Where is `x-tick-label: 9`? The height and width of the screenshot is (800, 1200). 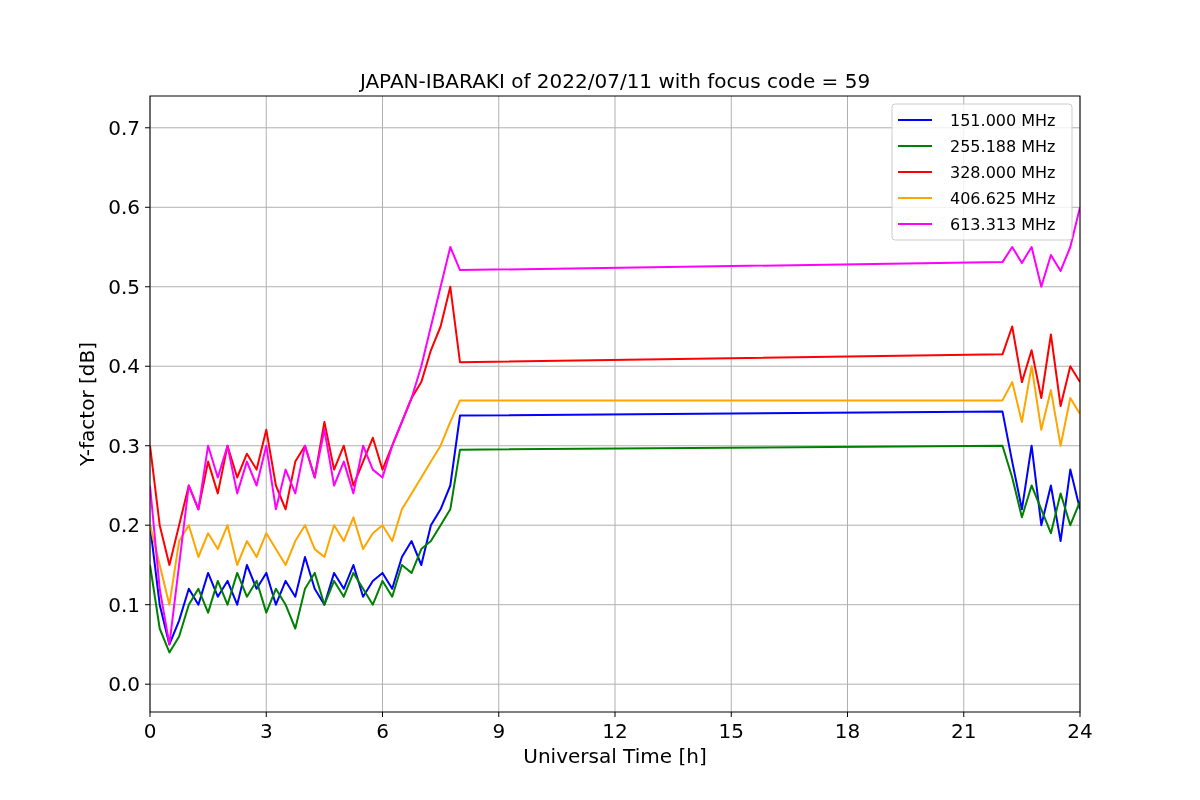
x-tick-label: 9 is located at coordinates (499, 731).